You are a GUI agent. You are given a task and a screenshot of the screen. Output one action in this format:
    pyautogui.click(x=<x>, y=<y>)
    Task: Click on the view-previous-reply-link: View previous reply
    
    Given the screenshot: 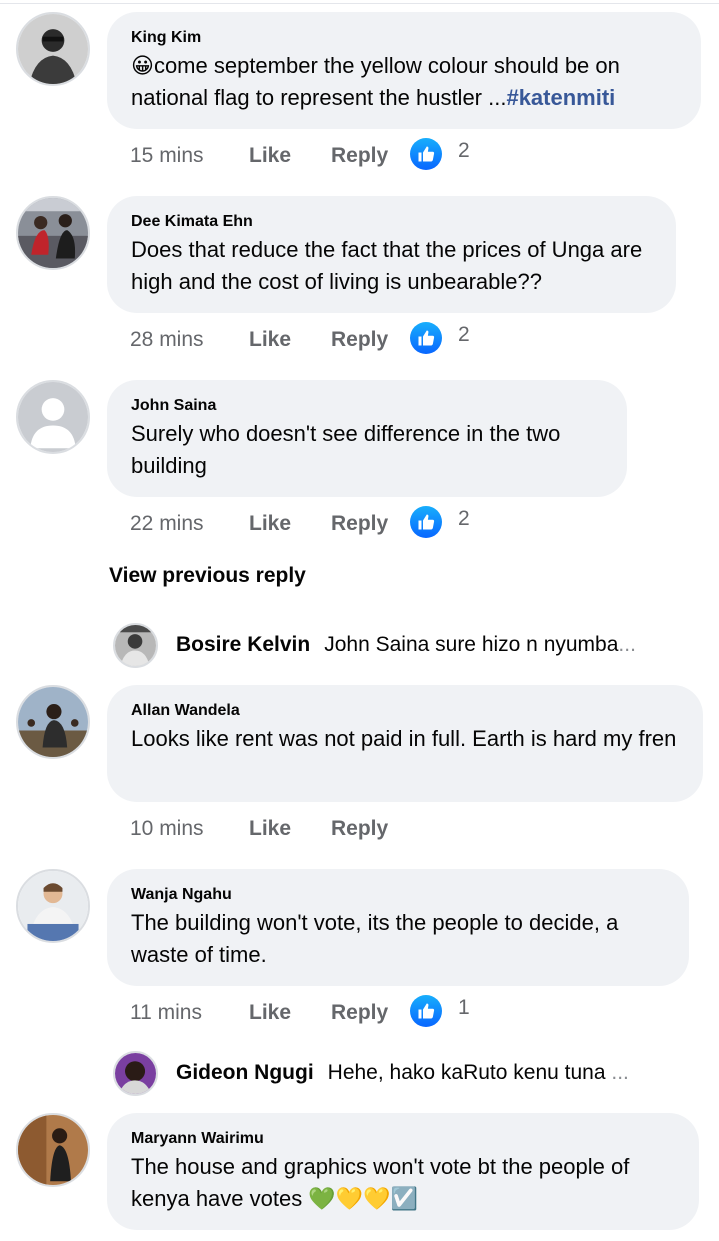 What is the action you would take?
    pyautogui.click(x=207, y=576)
    